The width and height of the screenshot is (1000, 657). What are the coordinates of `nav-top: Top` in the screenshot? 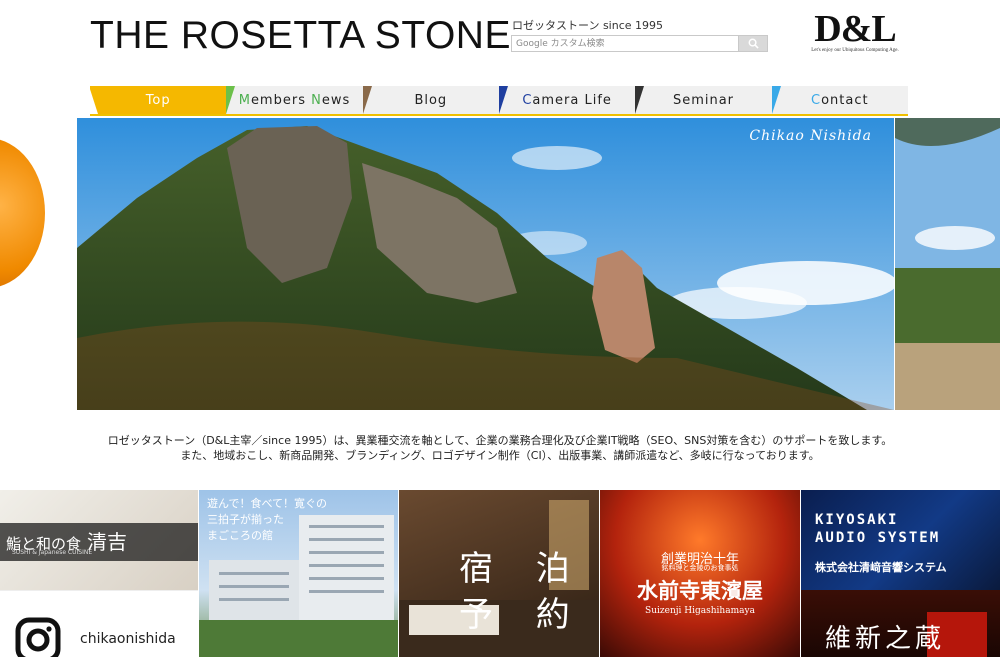 It's located at (157, 100).